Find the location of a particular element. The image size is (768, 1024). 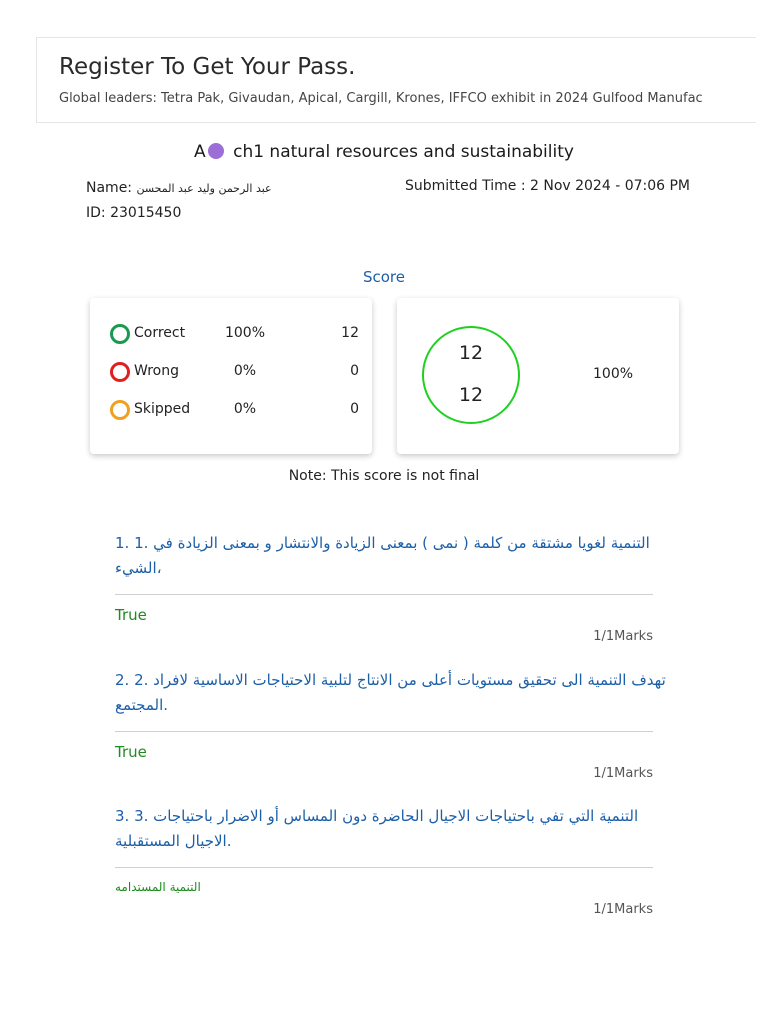

score-note: Note: This score is not final is located at coordinates (384, 476).